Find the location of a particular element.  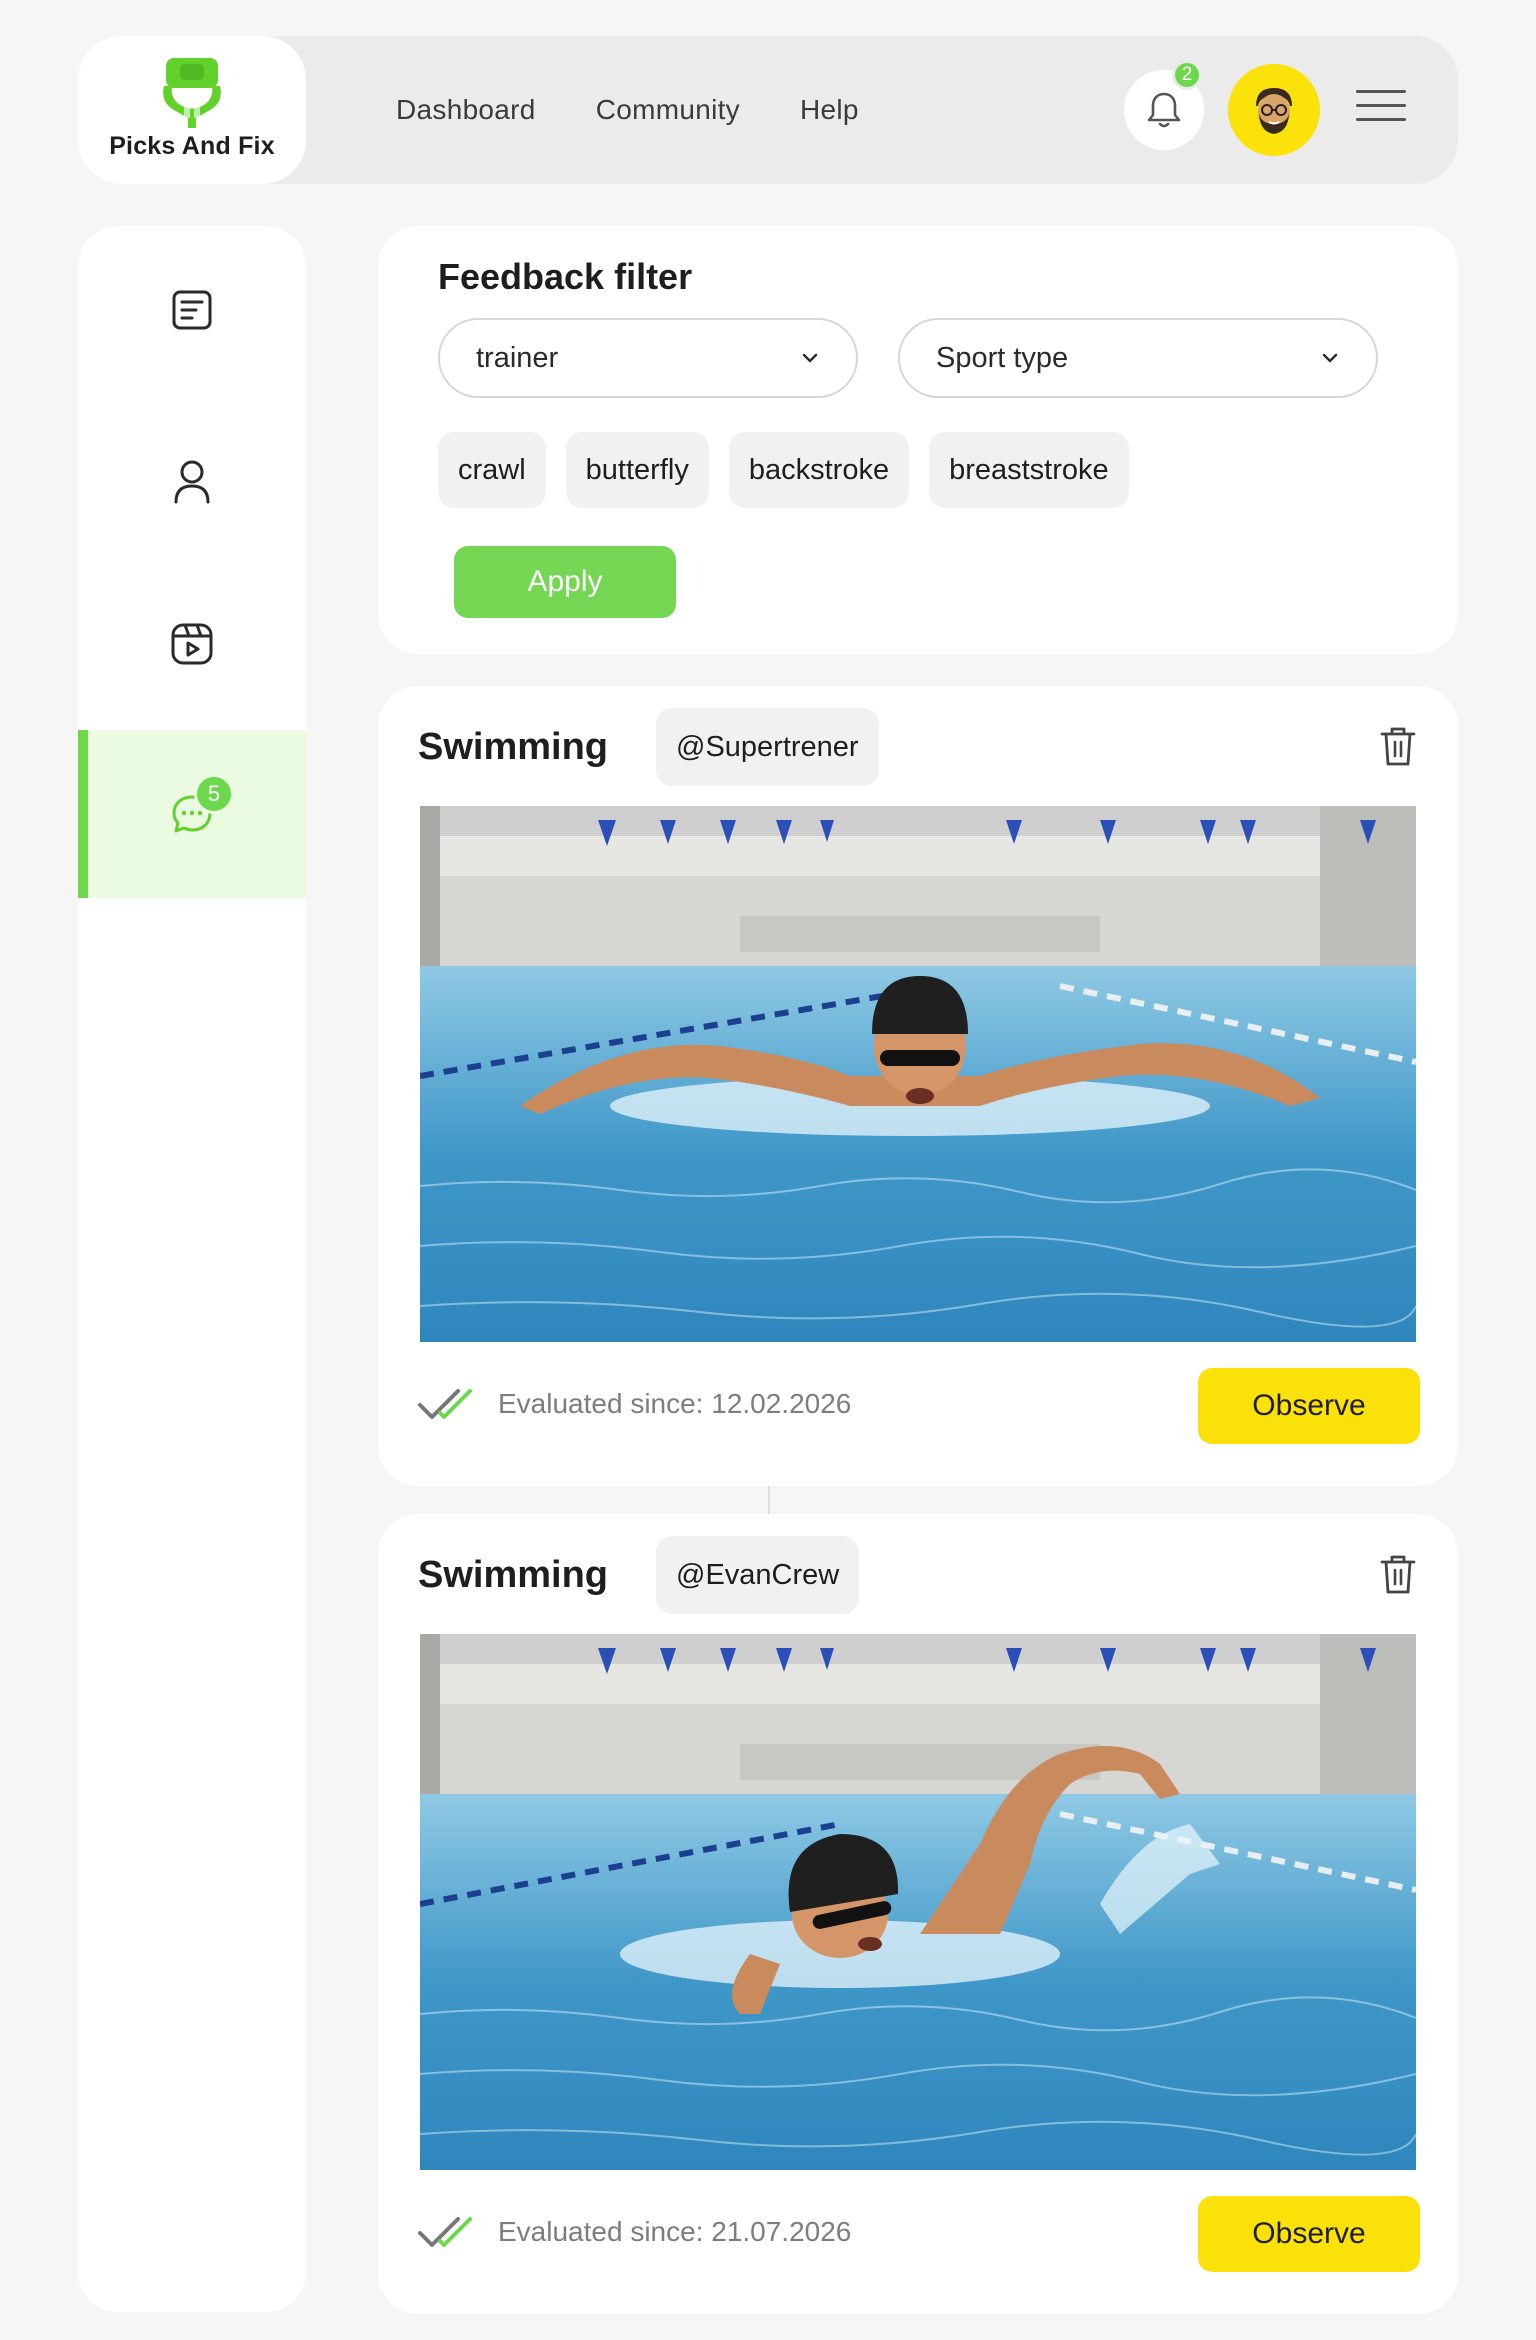

stroke-chips: crawl butterfly backstroke breaststroke is located at coordinates (783, 470).